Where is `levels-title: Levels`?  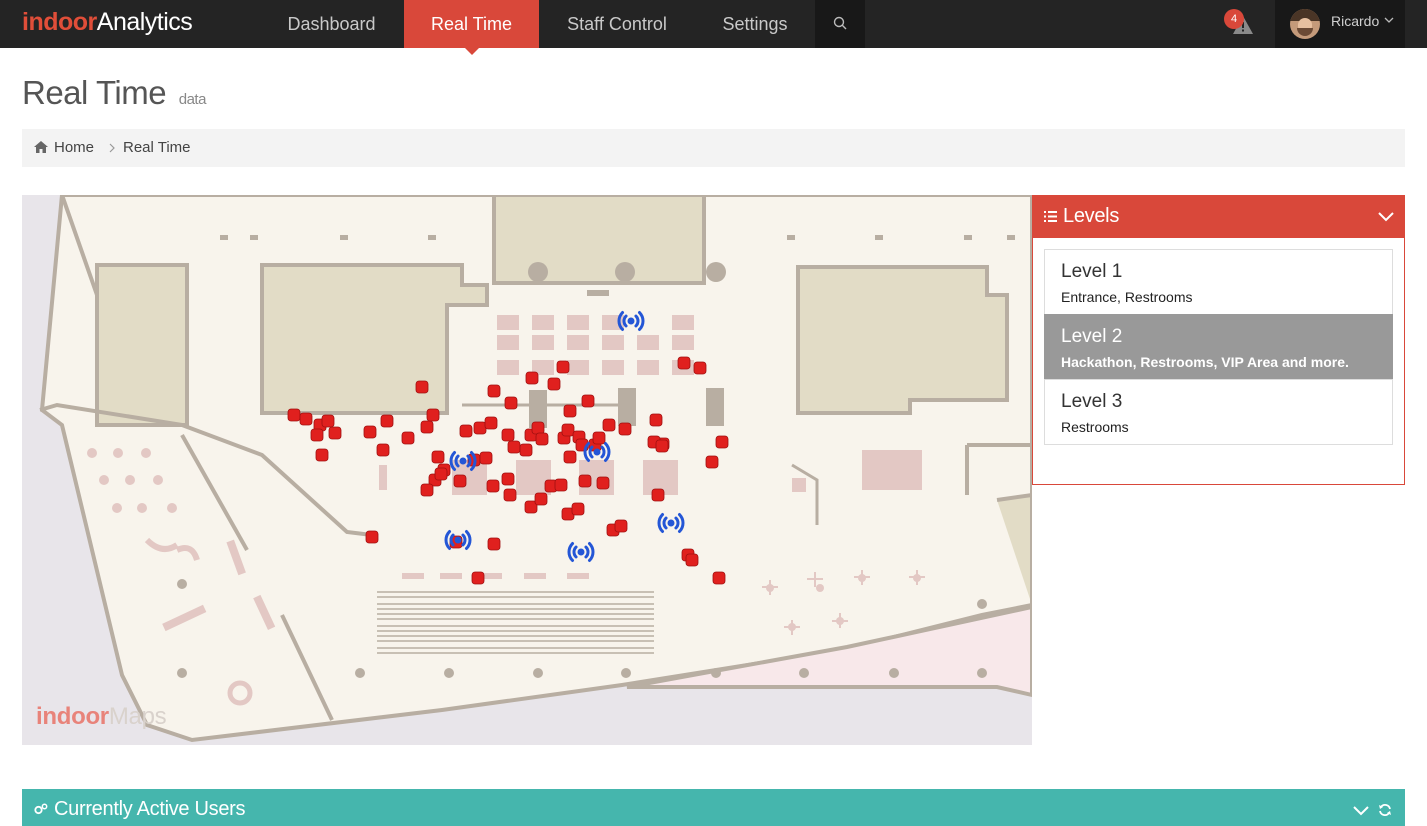
levels-title: Levels is located at coordinates (1091, 216).